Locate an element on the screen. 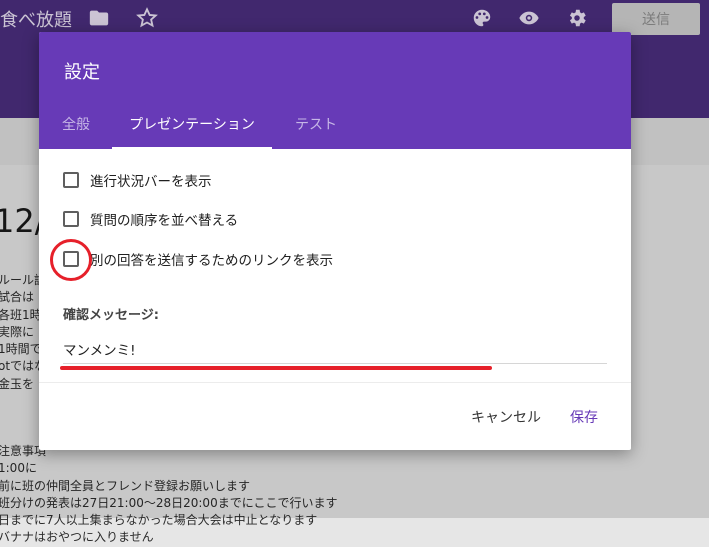 The width and height of the screenshot is (709, 547). option-shuffle-questions: 質問の順序を並べ替える is located at coordinates (150, 219).